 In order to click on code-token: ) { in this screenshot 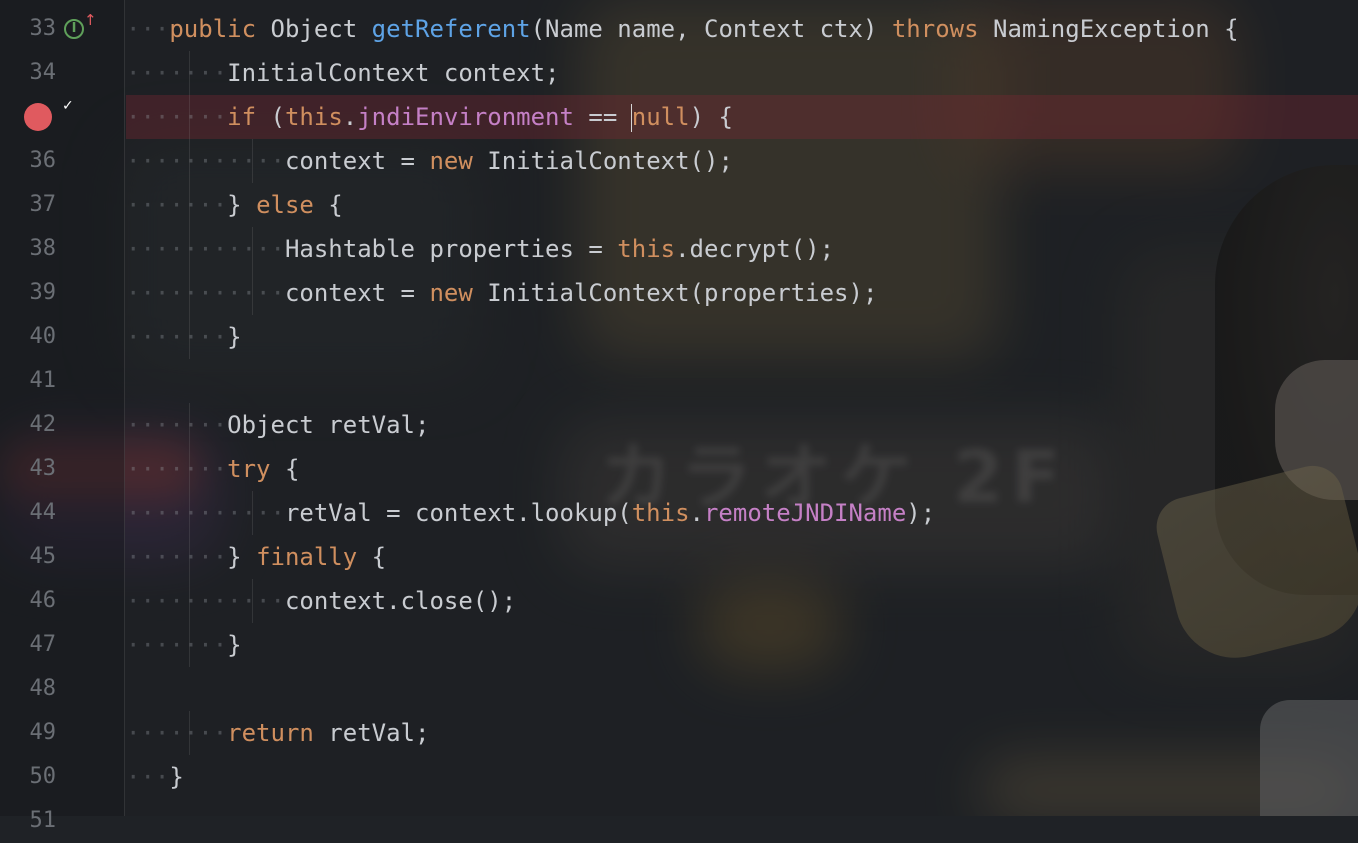, I will do `click(711, 117)`.